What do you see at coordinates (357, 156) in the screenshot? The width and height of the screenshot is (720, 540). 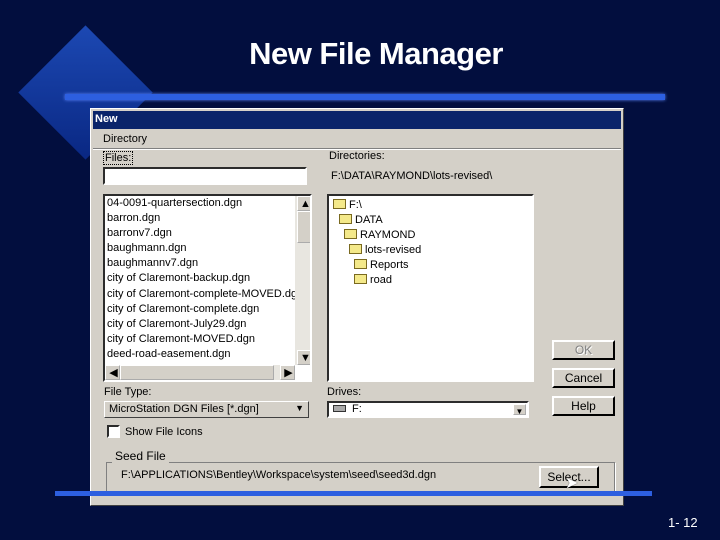 I see `directories-label: Directories:` at bounding box center [357, 156].